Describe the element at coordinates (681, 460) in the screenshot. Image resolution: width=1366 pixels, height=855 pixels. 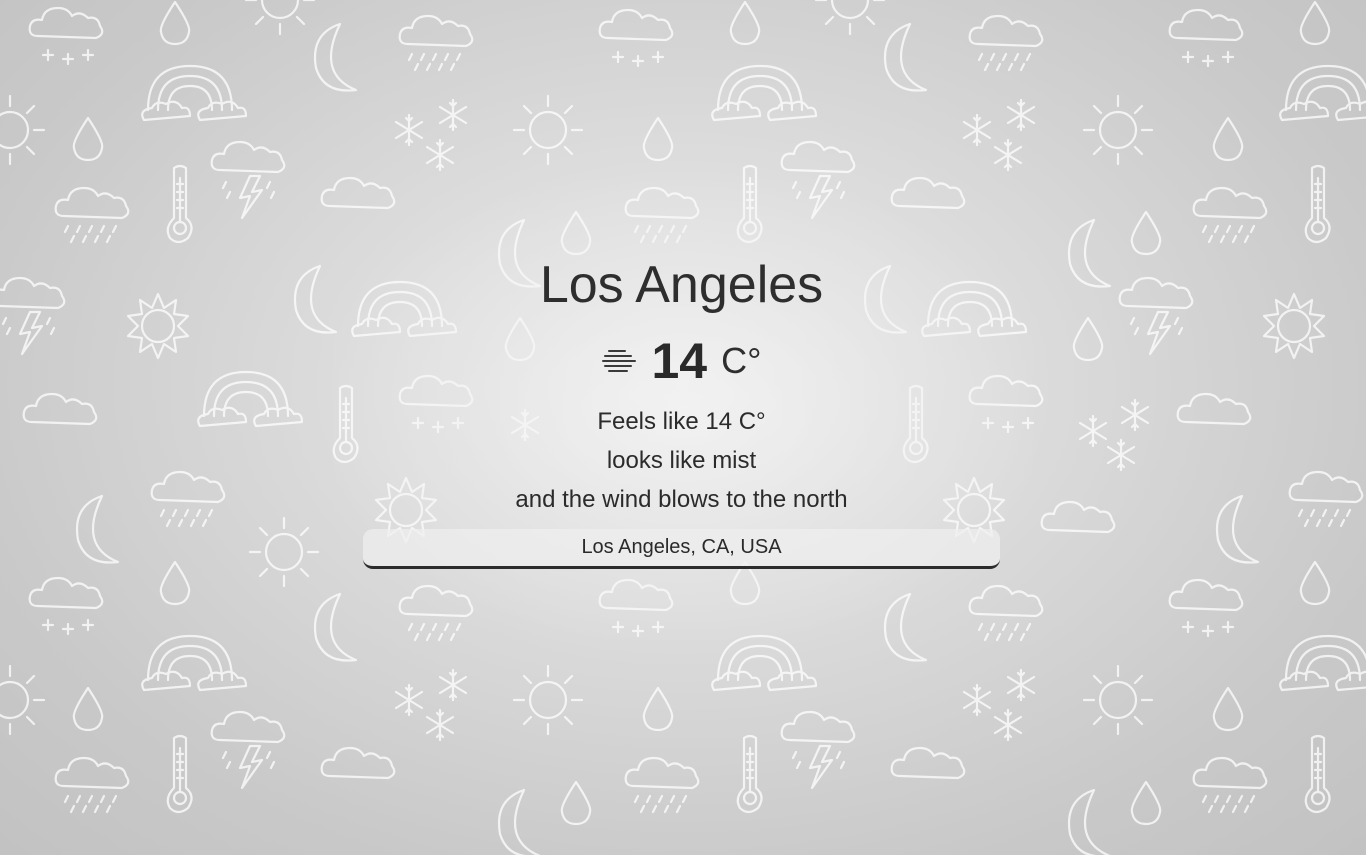
I see `condition-text: looks like mist` at that location.